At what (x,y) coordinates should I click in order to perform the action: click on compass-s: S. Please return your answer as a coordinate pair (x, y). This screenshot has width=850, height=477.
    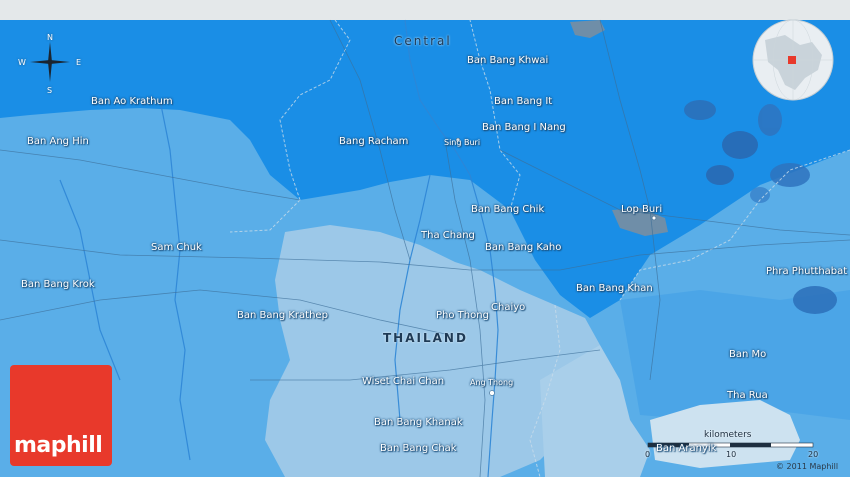
    Looking at the image, I should click on (50, 90).